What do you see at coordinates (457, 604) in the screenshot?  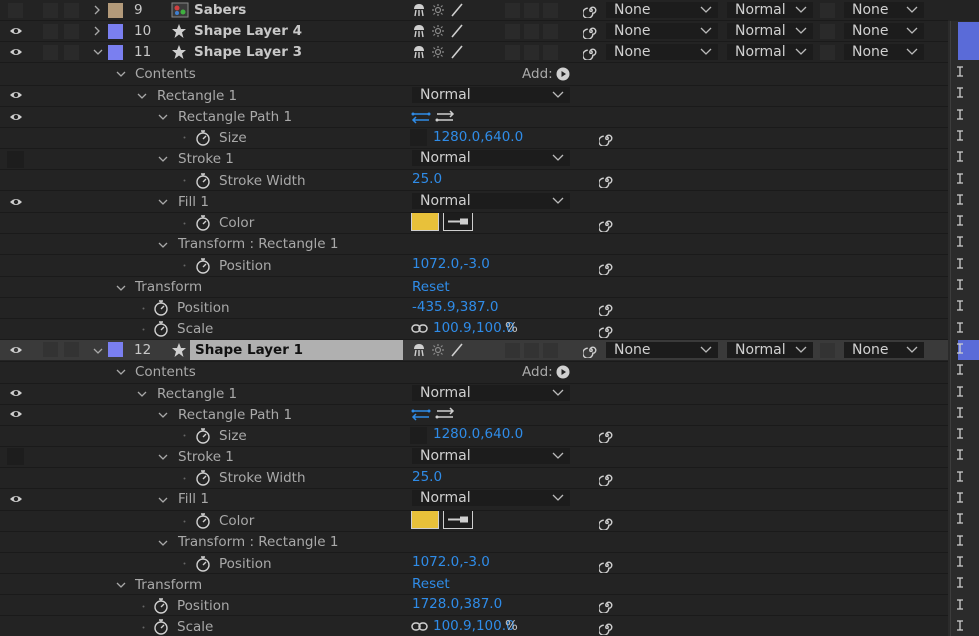 I see `position-value: 1728.0,387.0` at bounding box center [457, 604].